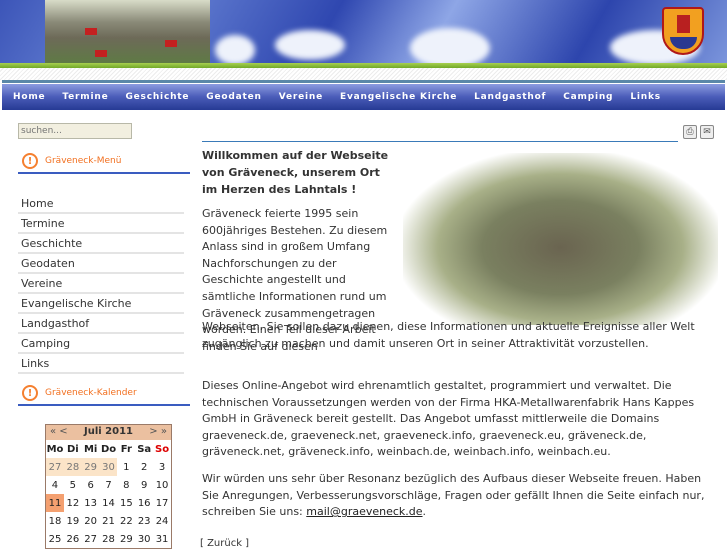 The height and width of the screenshot is (549, 727). What do you see at coordinates (440, 141) in the screenshot?
I see `title-divider` at bounding box center [440, 141].